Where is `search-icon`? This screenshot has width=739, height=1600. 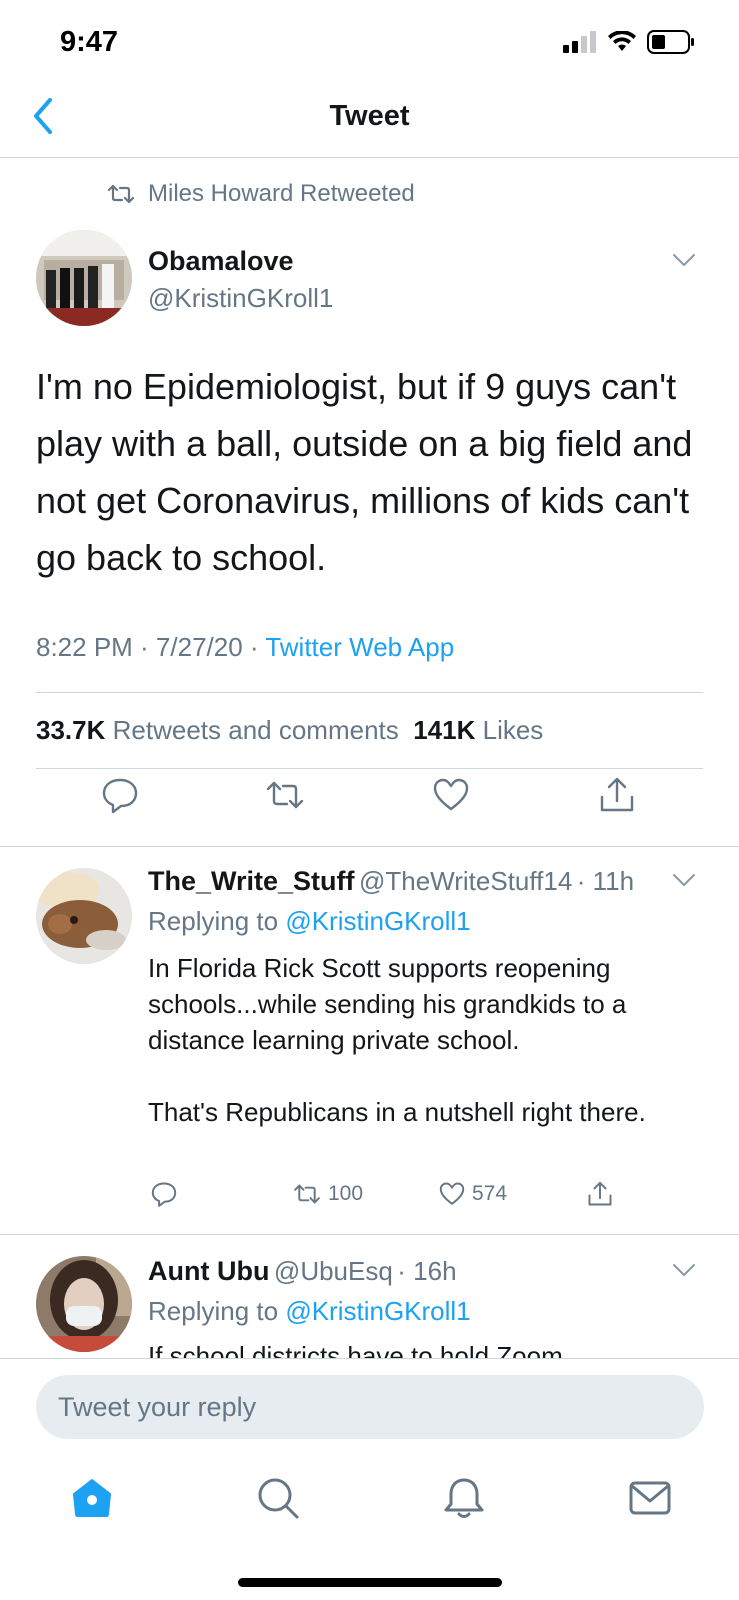 search-icon is located at coordinates (278, 1498).